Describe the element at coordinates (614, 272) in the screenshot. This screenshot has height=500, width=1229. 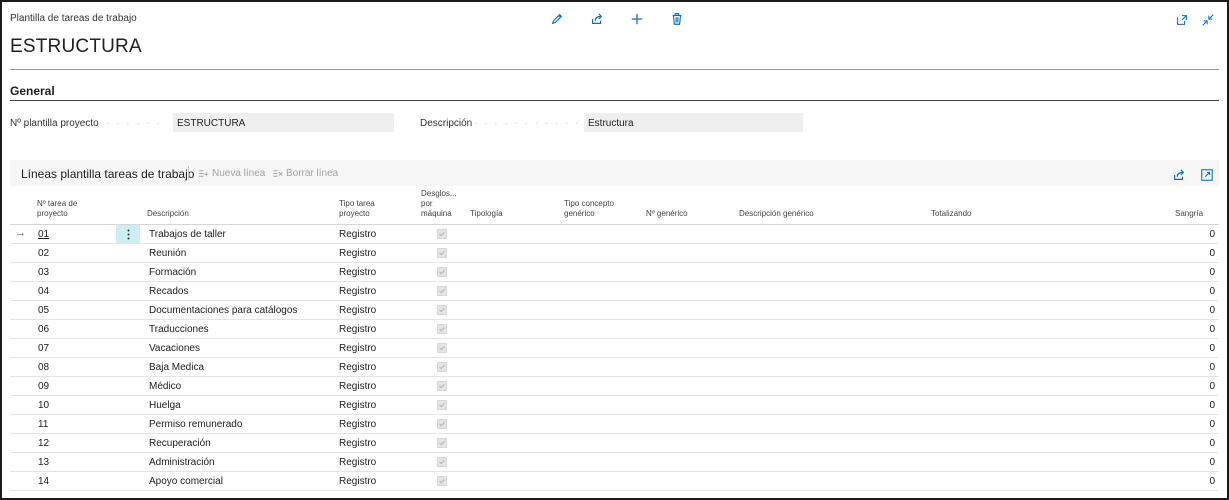
I see `table-row: 03 Formación Registro 0` at that location.